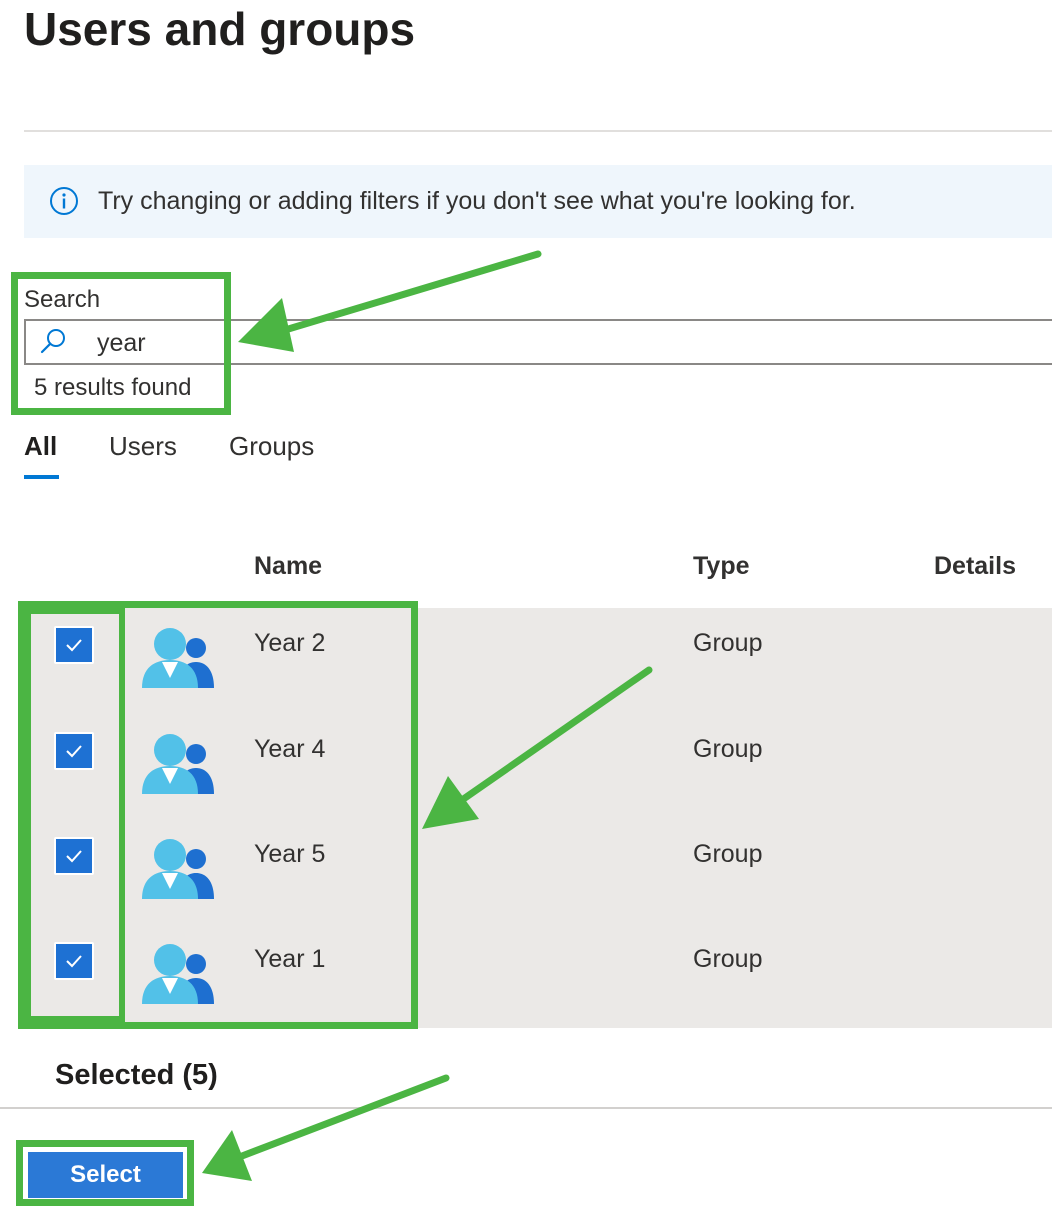 This screenshot has width=1052, height=1215. Describe the element at coordinates (62, 299) in the screenshot. I see `search-label: Search` at that location.